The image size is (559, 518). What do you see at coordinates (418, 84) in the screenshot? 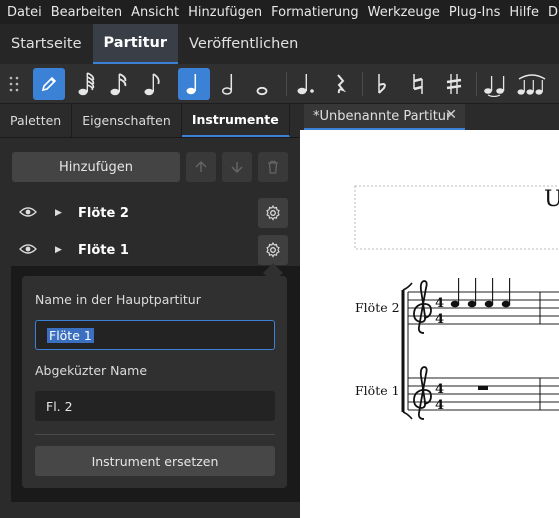
I see `natural-icon` at bounding box center [418, 84].